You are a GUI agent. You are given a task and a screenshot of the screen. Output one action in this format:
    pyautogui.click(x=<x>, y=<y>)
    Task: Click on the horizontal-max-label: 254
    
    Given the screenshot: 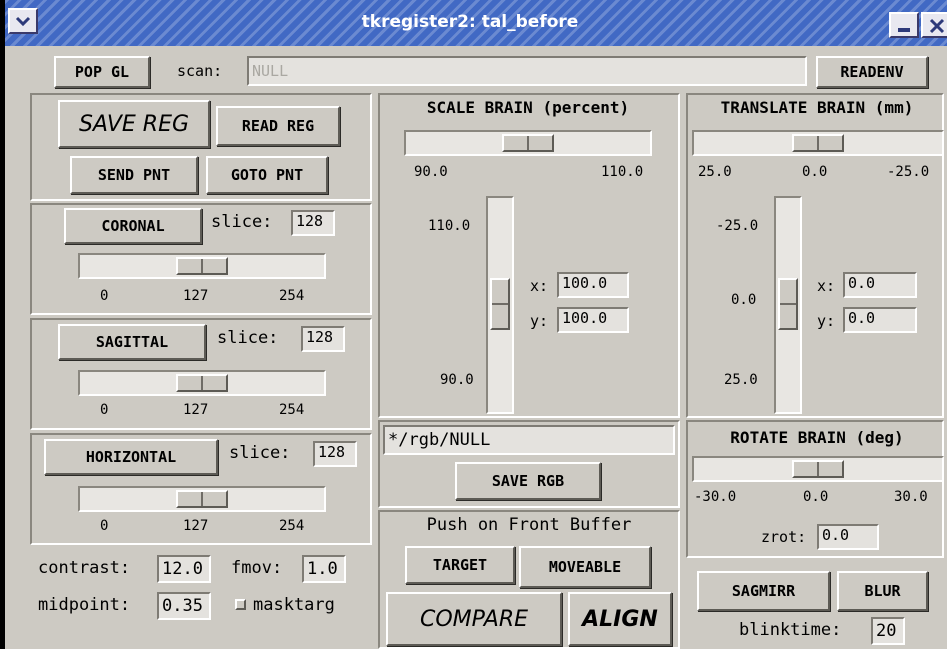 What is the action you would take?
    pyautogui.click(x=292, y=526)
    